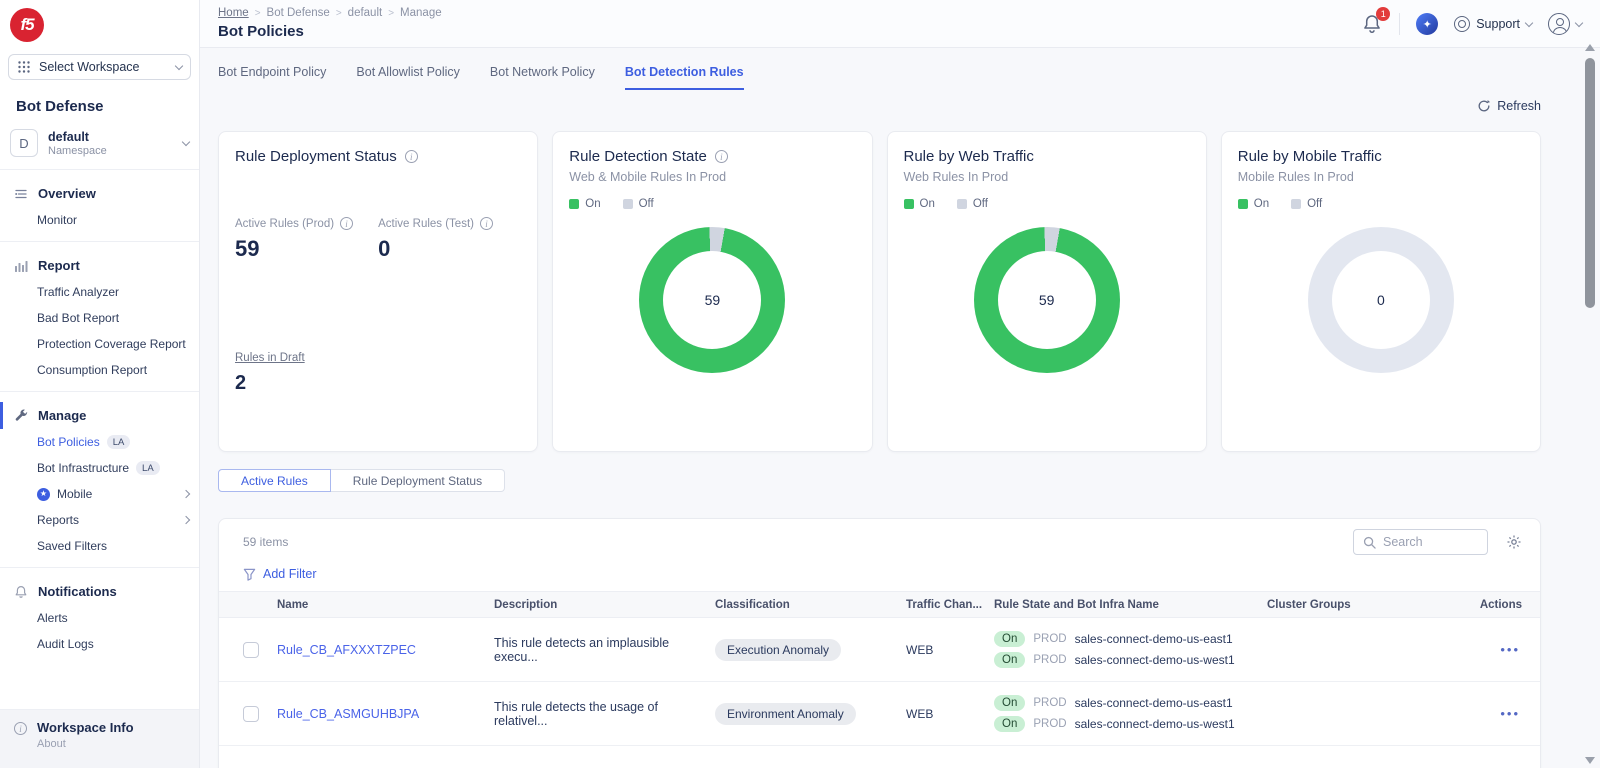  I want to click on sparkle-icon: ✦, so click(1427, 24).